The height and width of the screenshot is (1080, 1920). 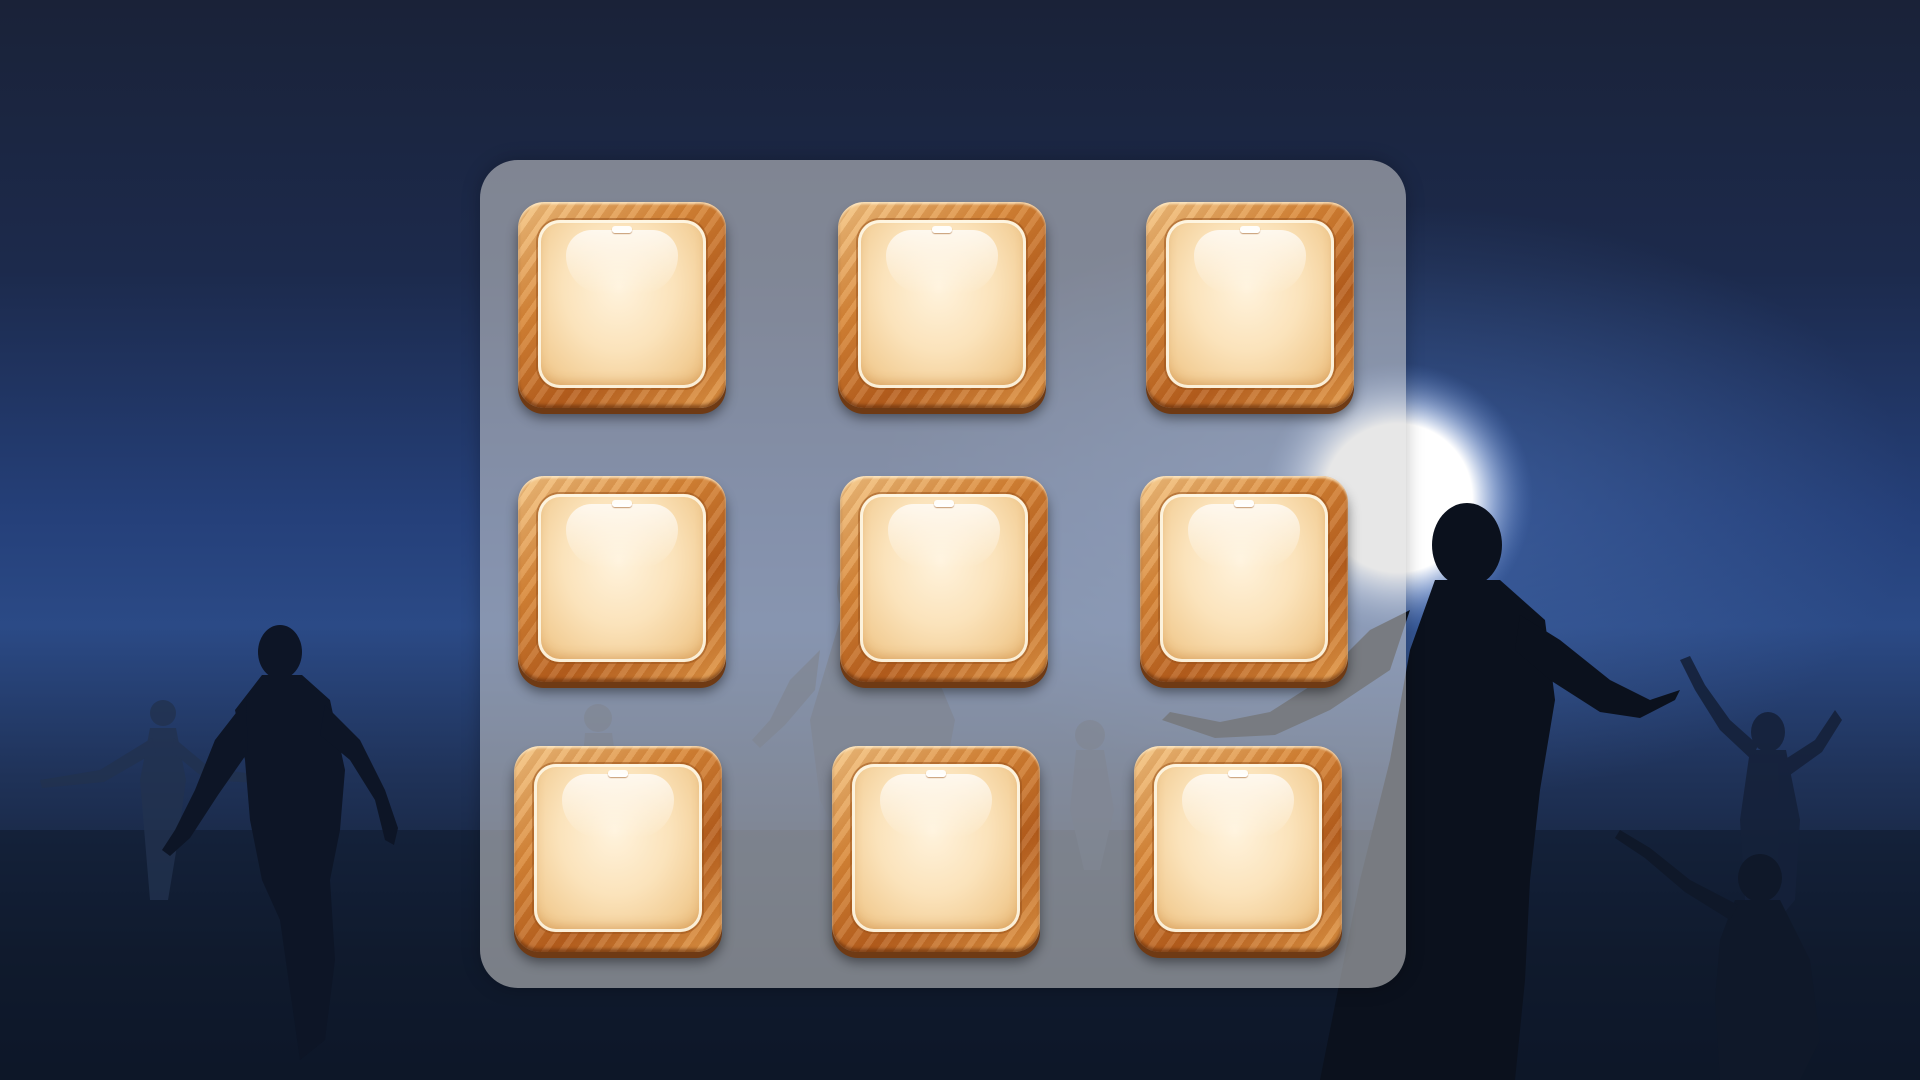 I want to click on card-tile-r1c3, so click(x=1250, y=305).